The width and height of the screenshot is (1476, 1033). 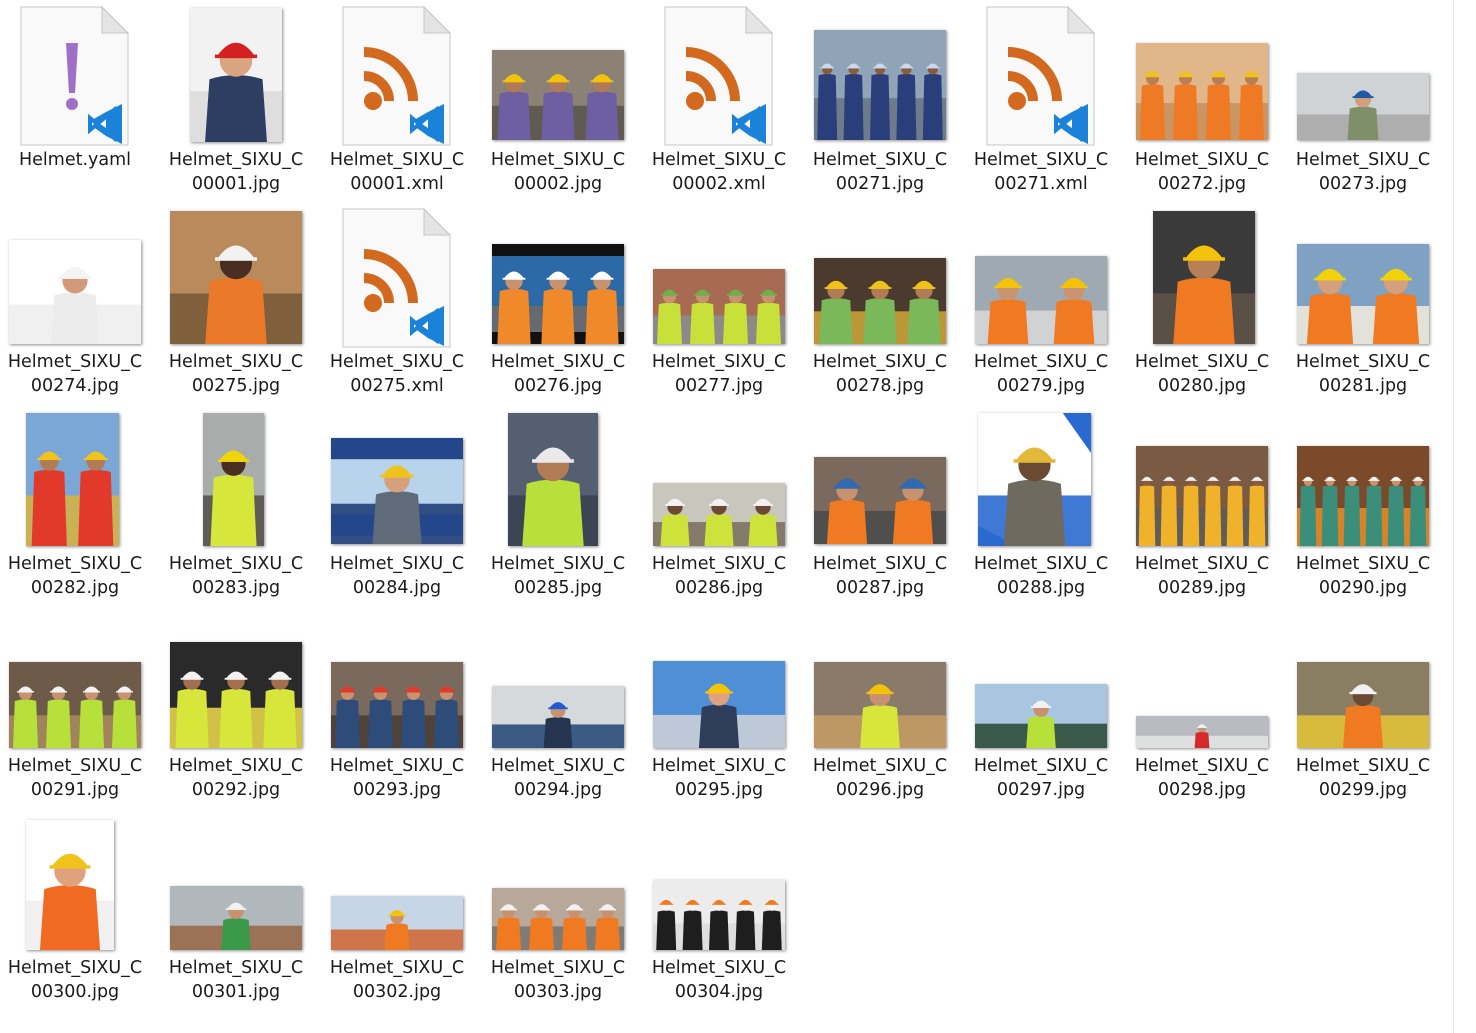 I want to click on file-item: Helmet_SIXU_C 00001.jpg, so click(x=236, y=102).